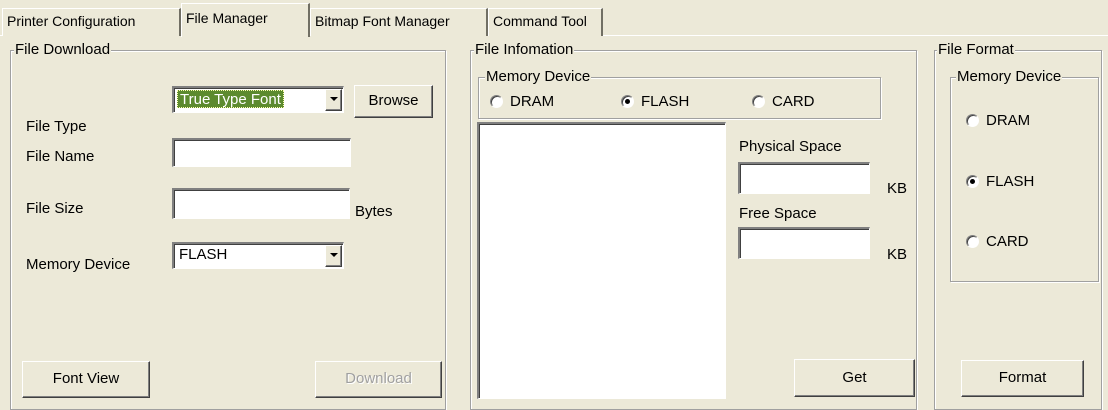 The height and width of the screenshot is (410, 1108). What do you see at coordinates (897, 254) in the screenshot?
I see `free-space-unit: KB` at bounding box center [897, 254].